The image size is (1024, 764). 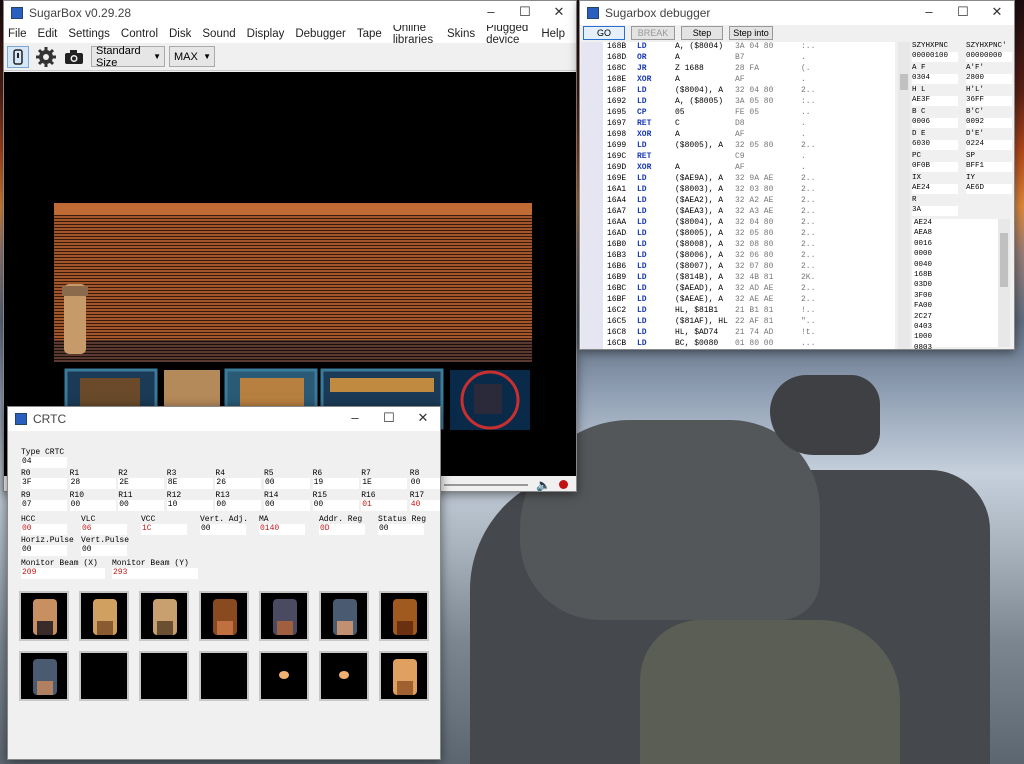 What do you see at coordinates (935, 145) in the screenshot?
I see `register-value: 6030` at bounding box center [935, 145].